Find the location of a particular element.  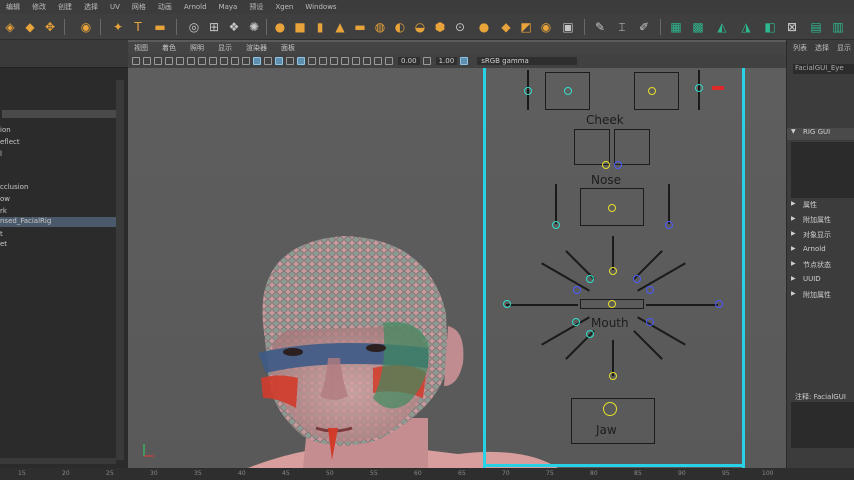

viewport-menu-item: 照明 is located at coordinates (197, 48).